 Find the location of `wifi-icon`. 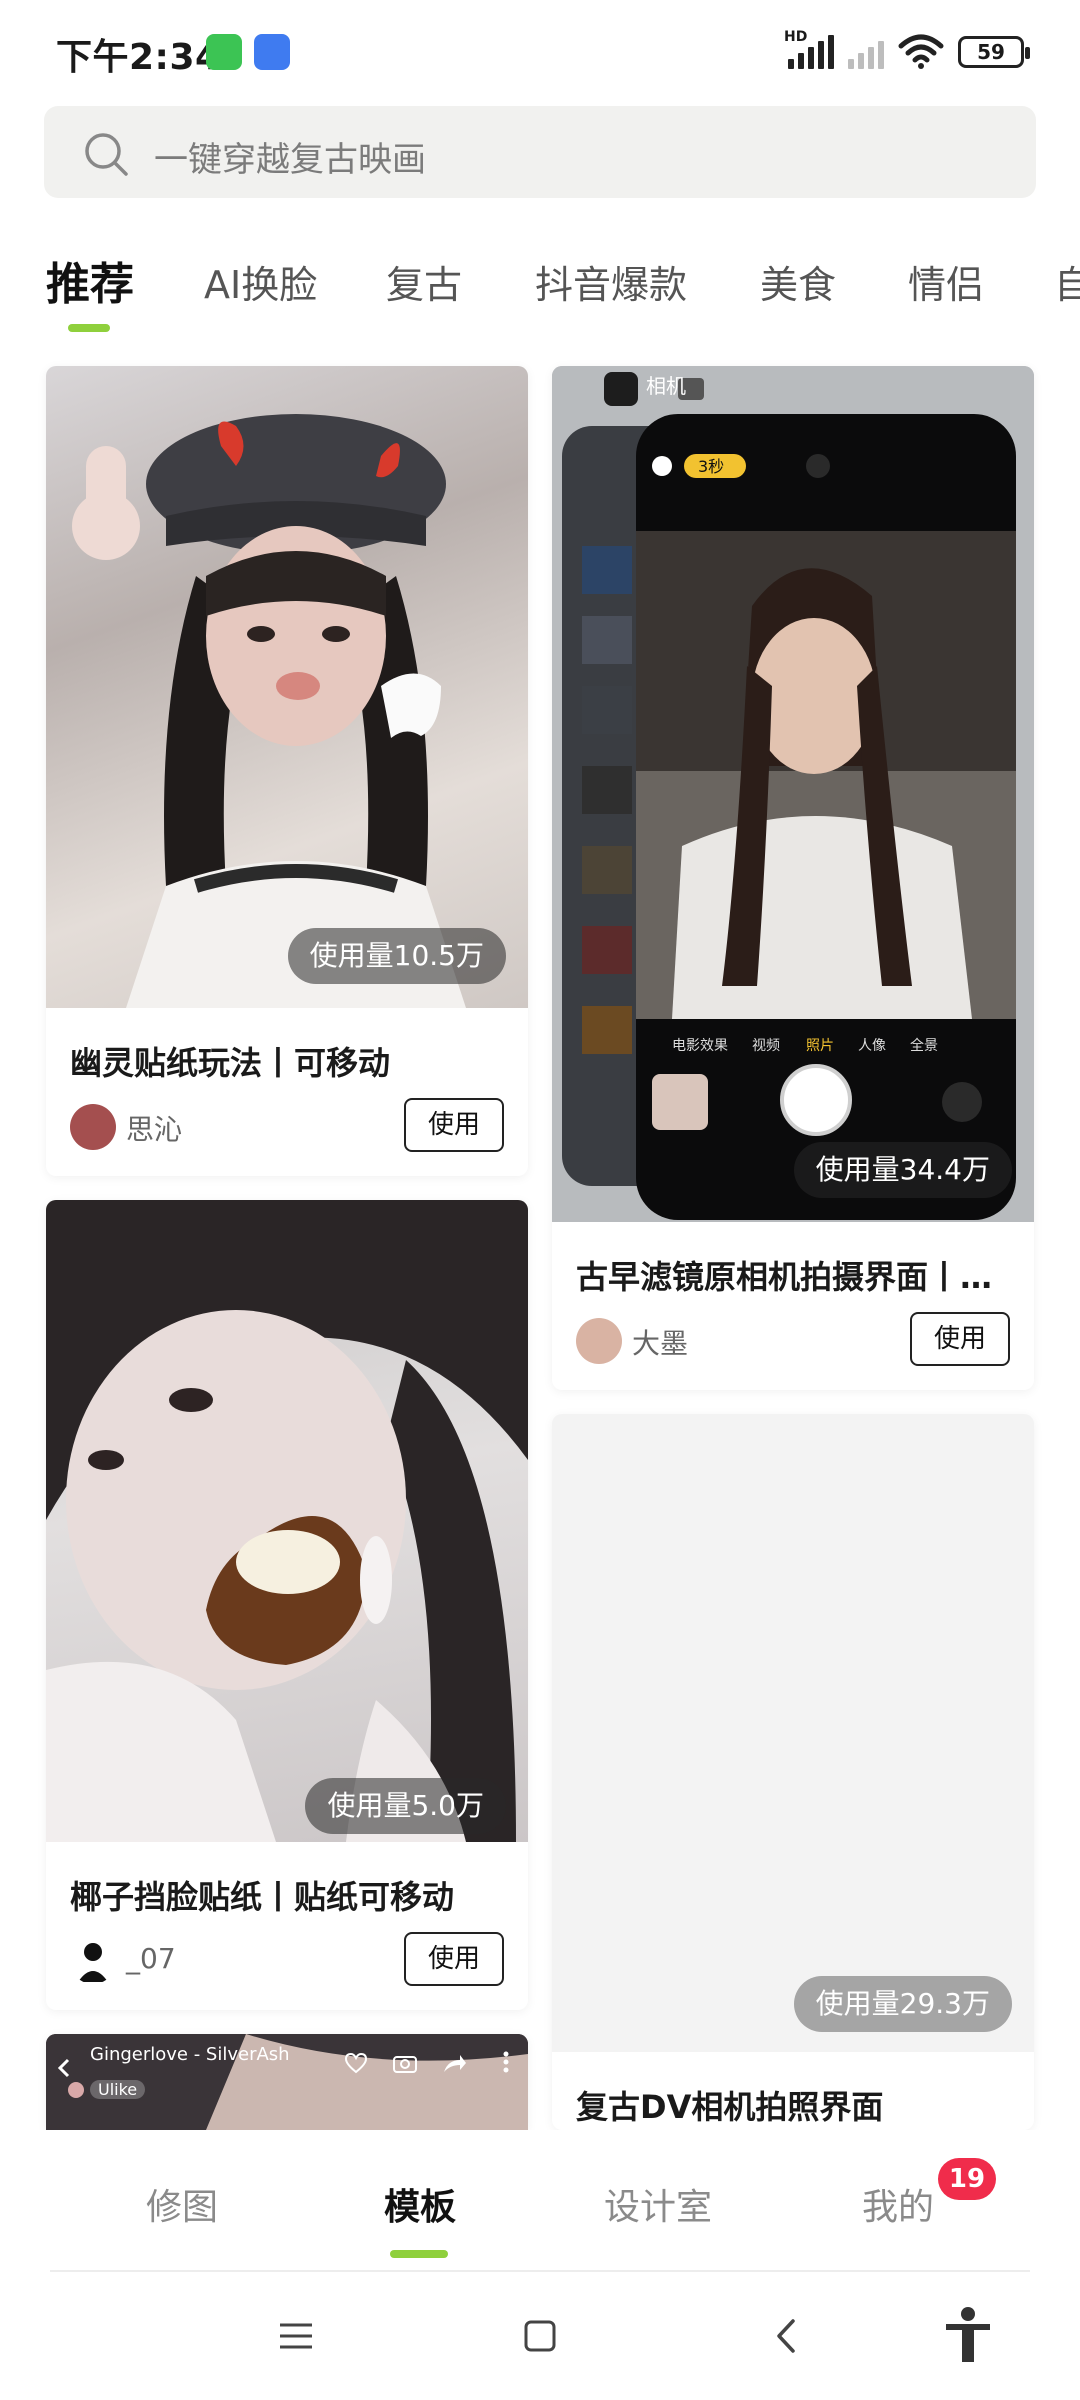

wifi-icon is located at coordinates (921, 51).